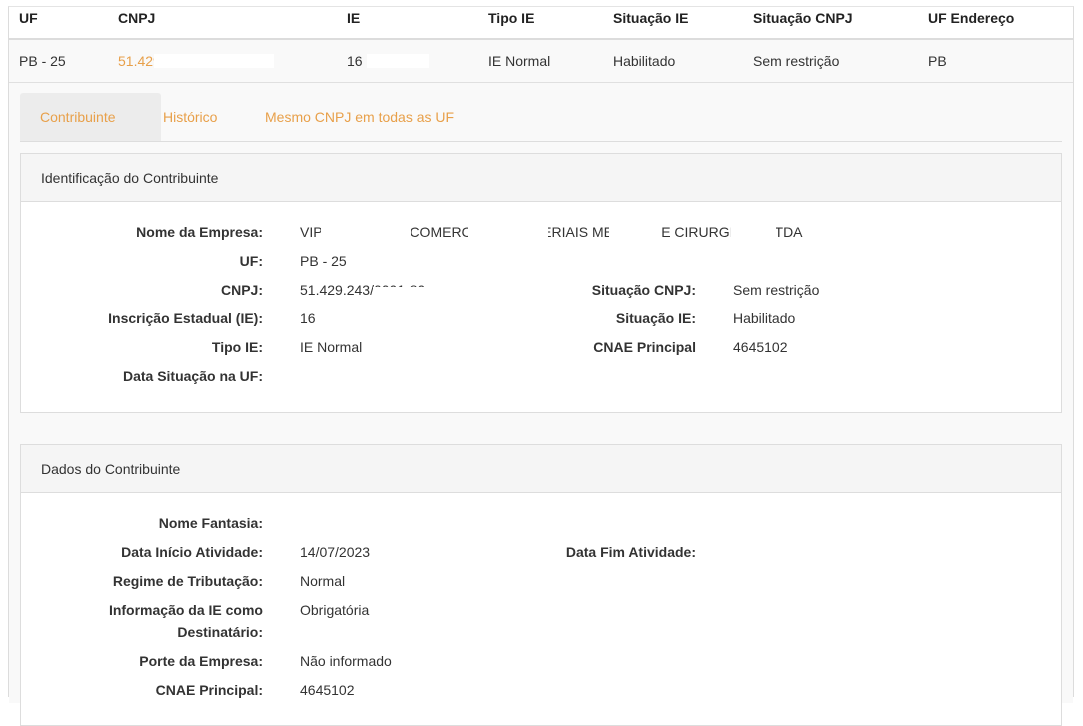 This screenshot has width=1083, height=726. Describe the element at coordinates (185, 610) in the screenshot. I see `label-info-ie-destinatario: Informação da IE como` at that location.